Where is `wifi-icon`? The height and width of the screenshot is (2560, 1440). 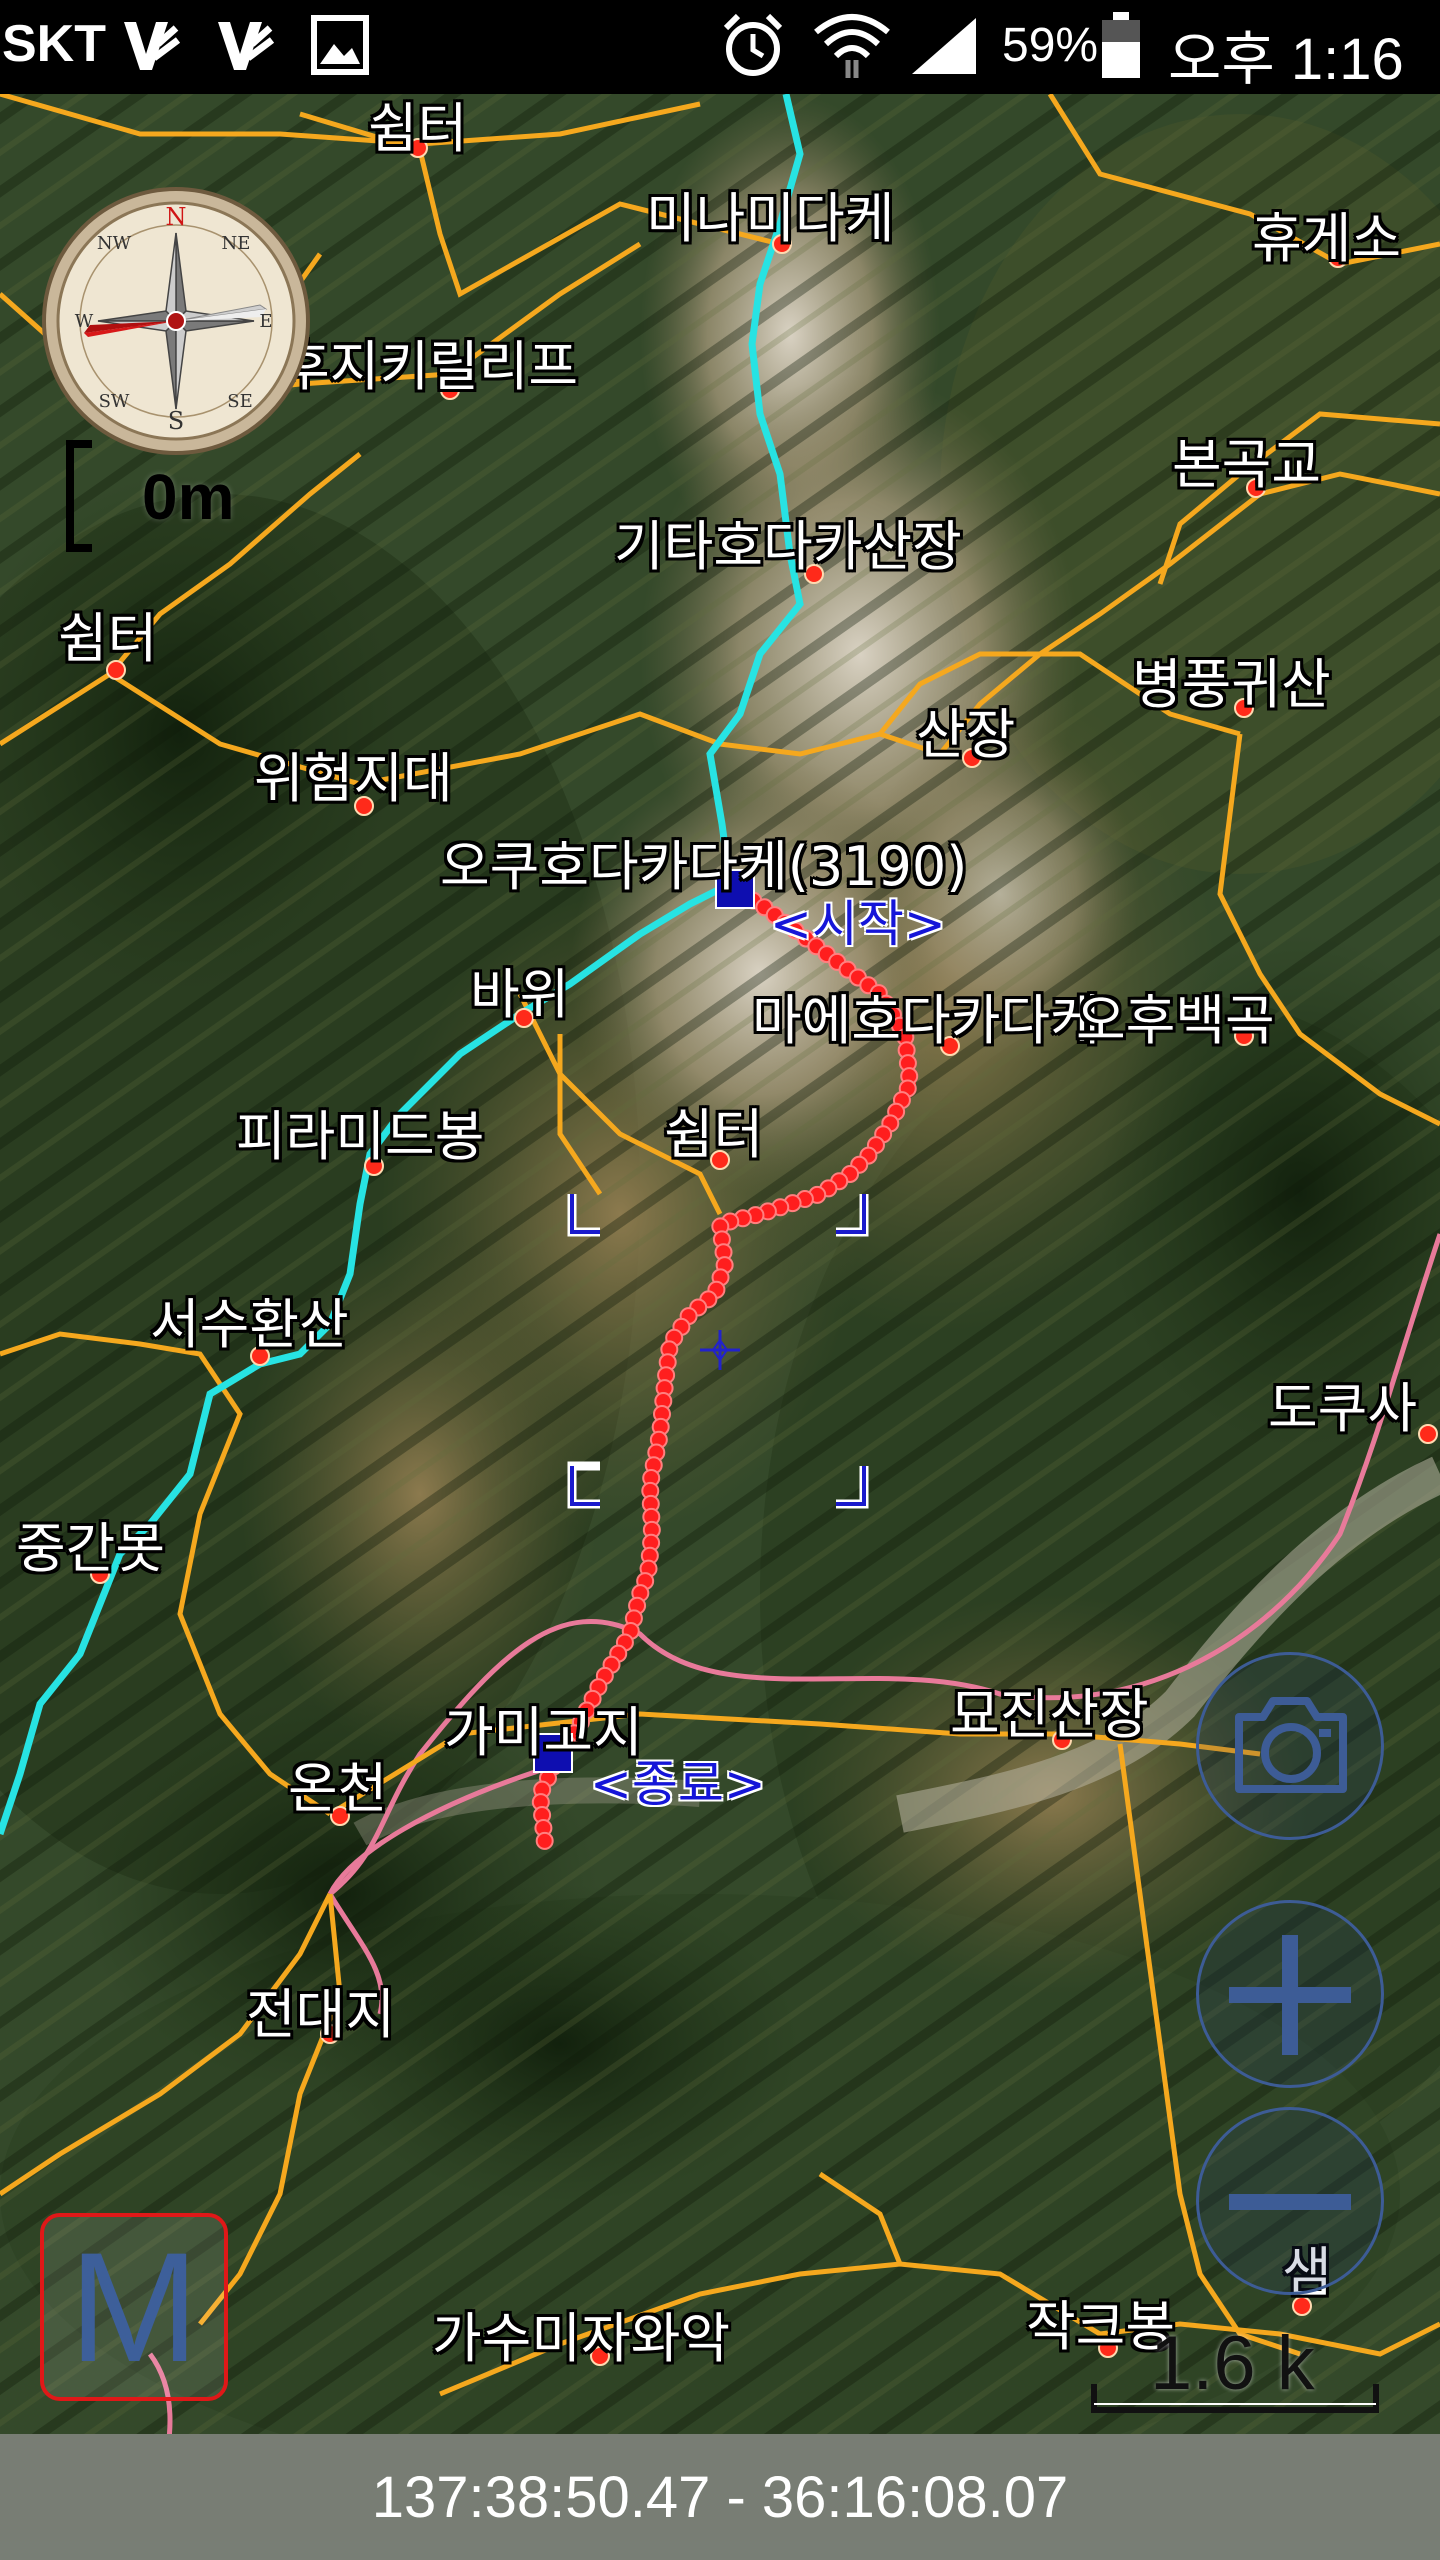
wifi-icon is located at coordinates (852, 47).